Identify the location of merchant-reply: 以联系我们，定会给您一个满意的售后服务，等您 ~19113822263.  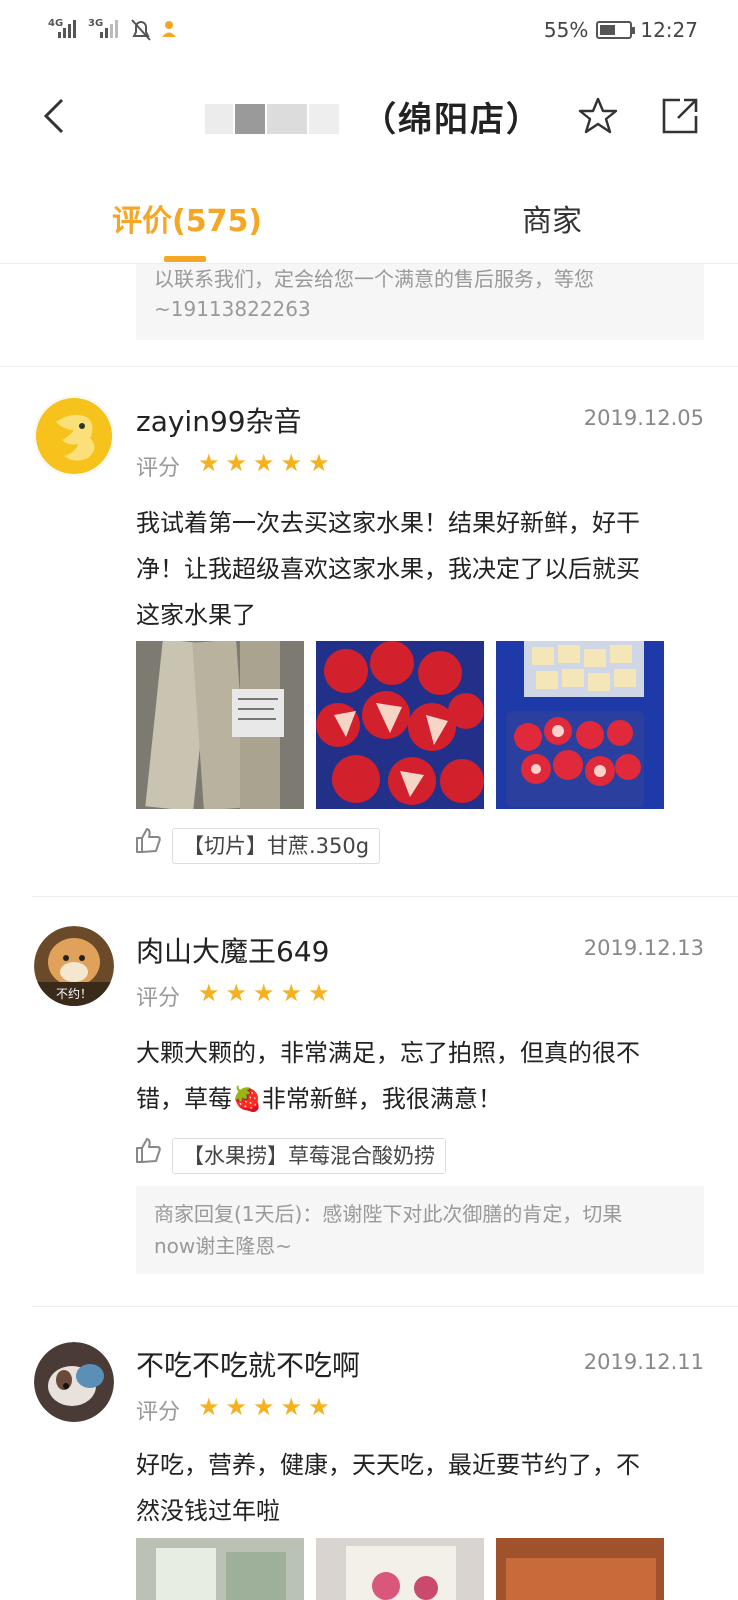
(420, 302).